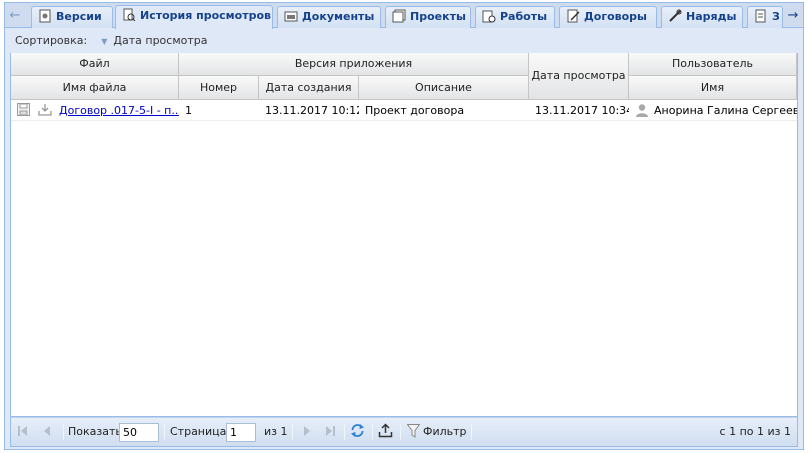 Image resolution: width=808 pixels, height=453 pixels. I want to click on sort-label: Сортировка:, so click(51, 40).